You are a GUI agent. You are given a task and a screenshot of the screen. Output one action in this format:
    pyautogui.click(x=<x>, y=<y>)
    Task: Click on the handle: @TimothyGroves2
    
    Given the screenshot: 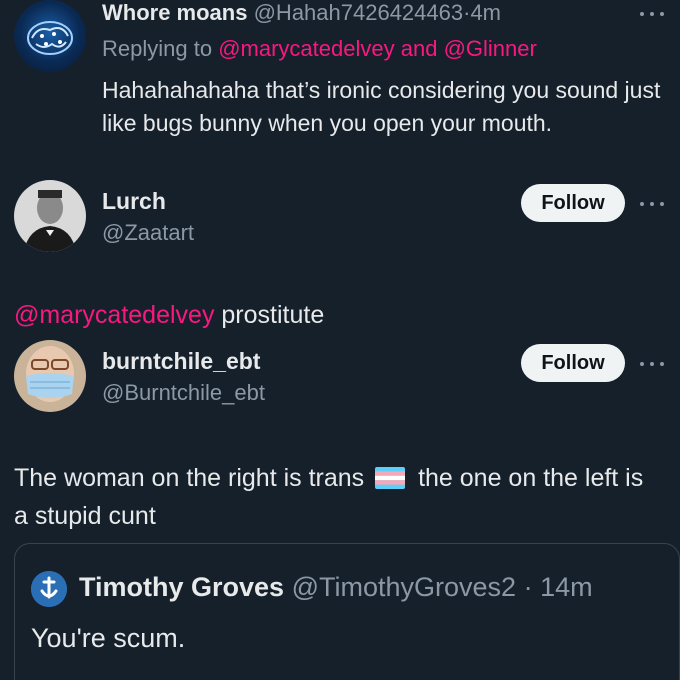 What is the action you would take?
    pyautogui.click(x=404, y=587)
    